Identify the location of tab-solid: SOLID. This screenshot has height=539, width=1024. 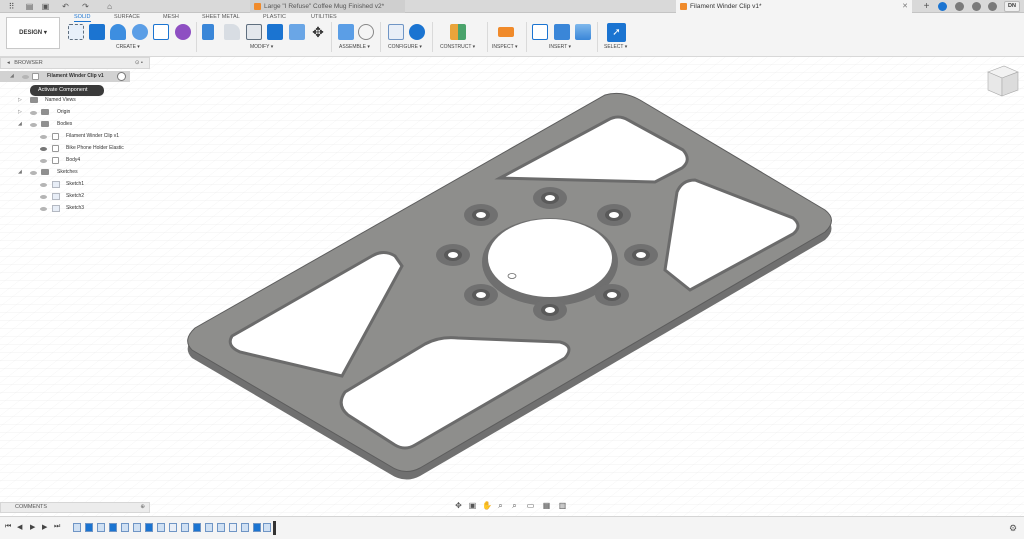
(82, 18).